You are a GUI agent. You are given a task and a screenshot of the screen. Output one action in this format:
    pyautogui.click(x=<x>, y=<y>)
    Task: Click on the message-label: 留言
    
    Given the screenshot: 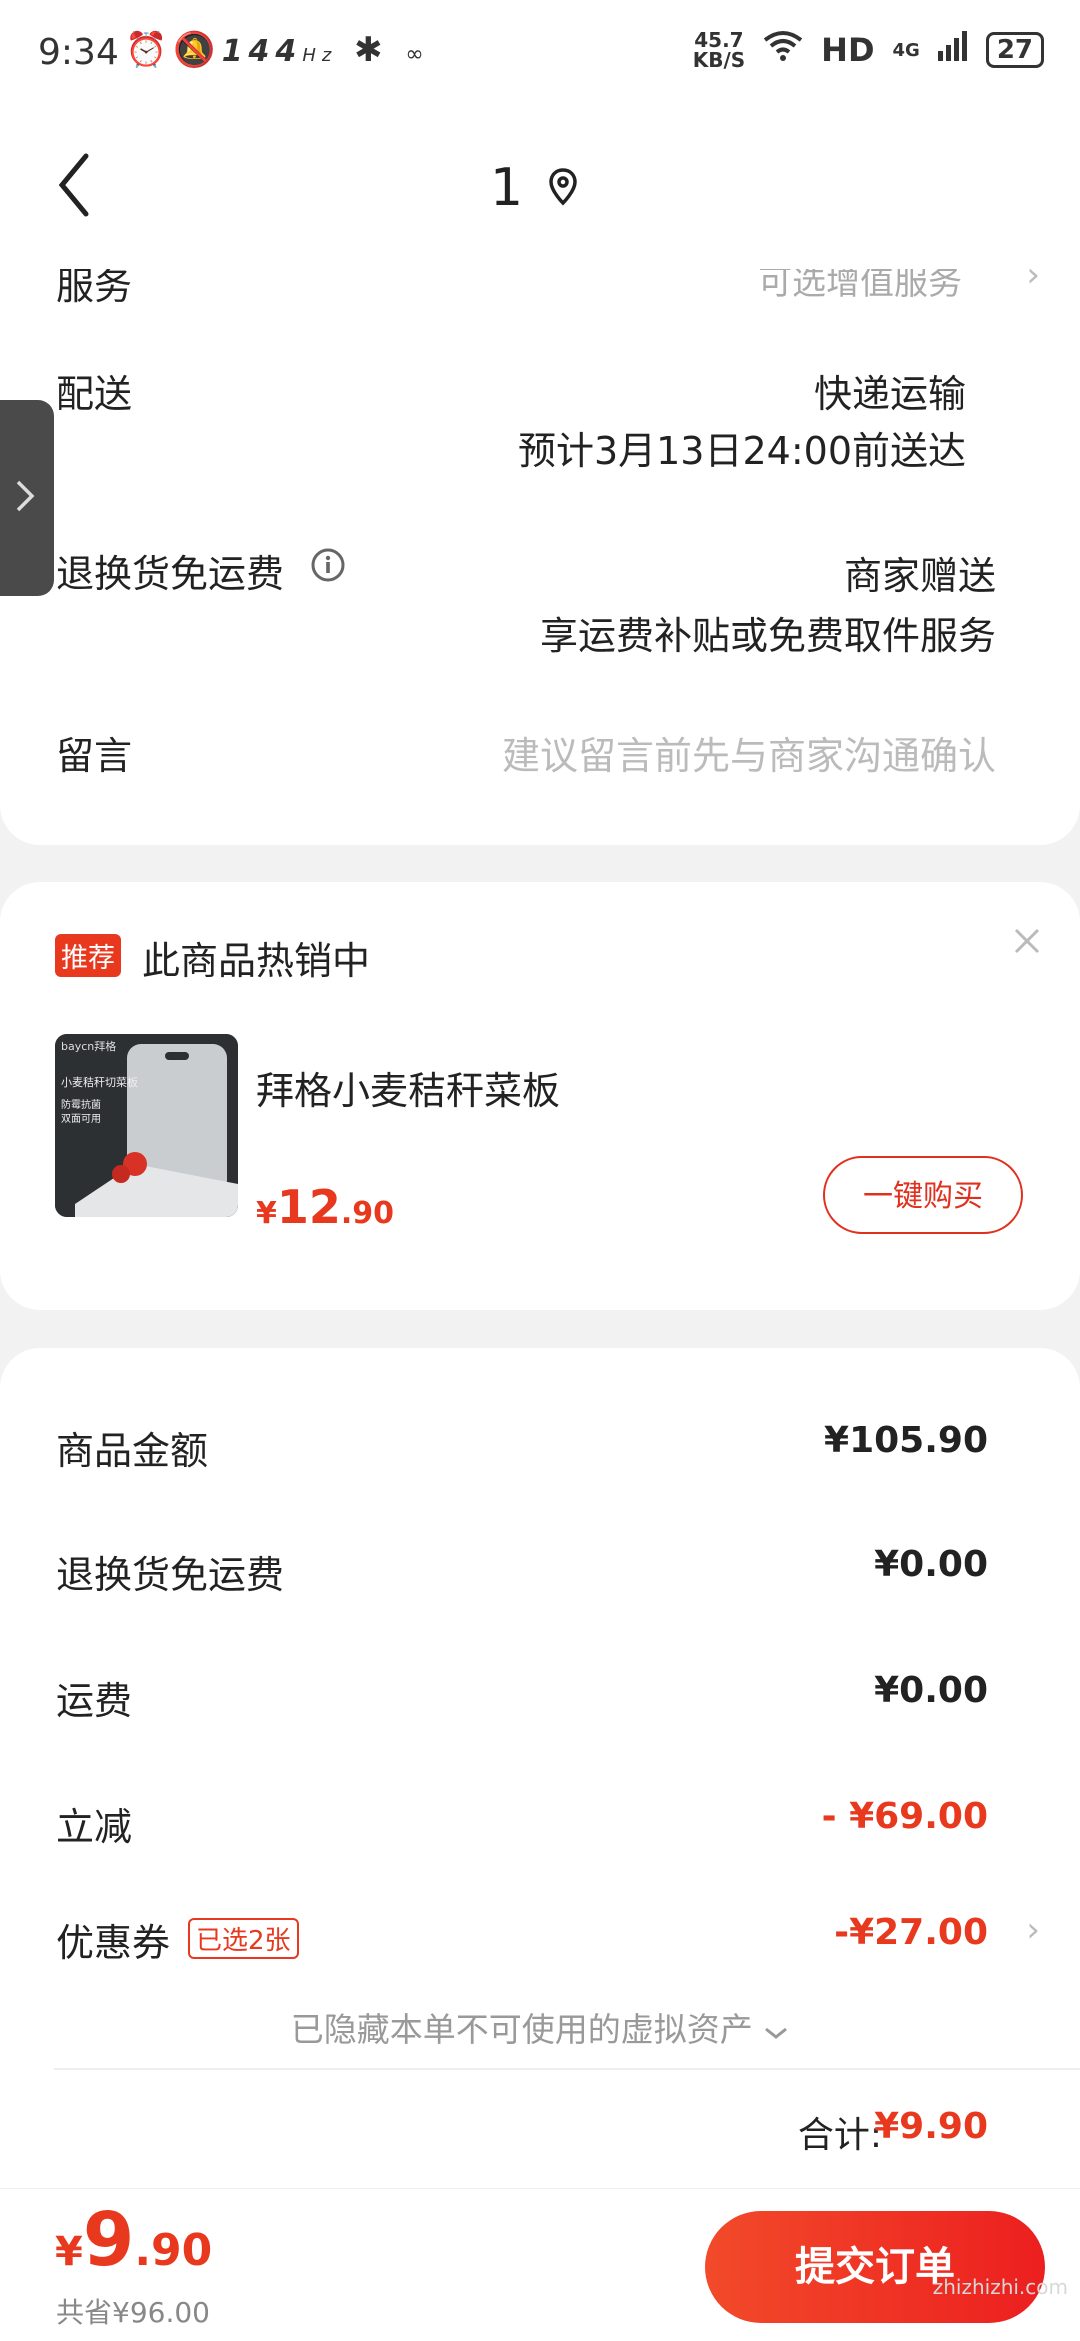 What is the action you would take?
    pyautogui.click(x=94, y=756)
    